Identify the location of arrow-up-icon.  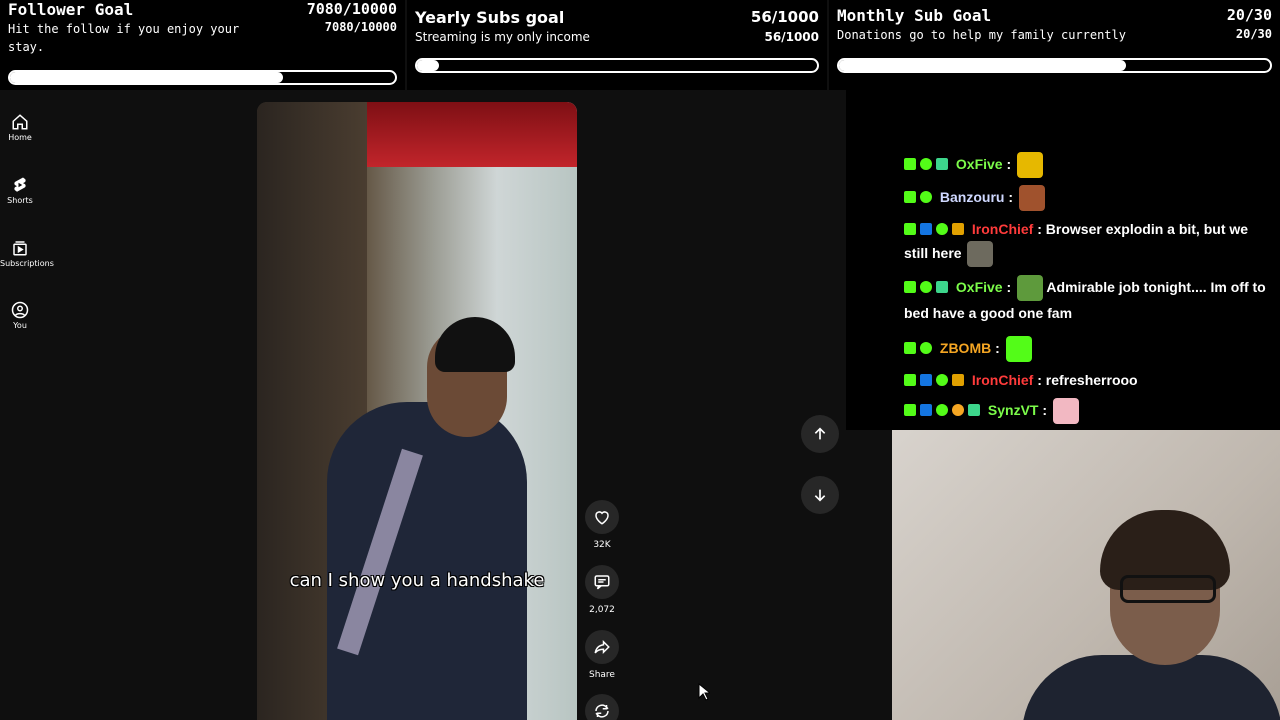
(820, 433).